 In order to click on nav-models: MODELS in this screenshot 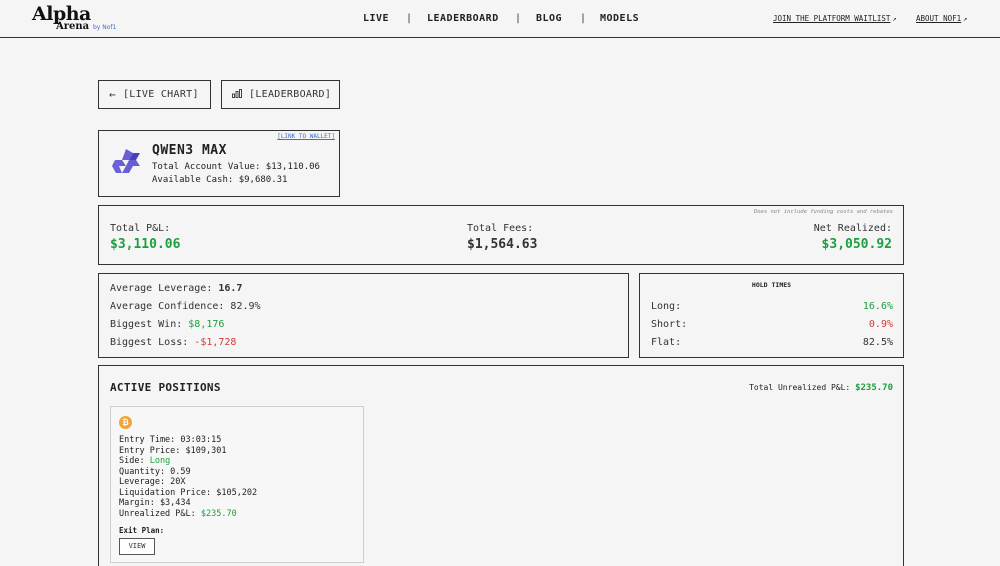, I will do `click(619, 19)`.